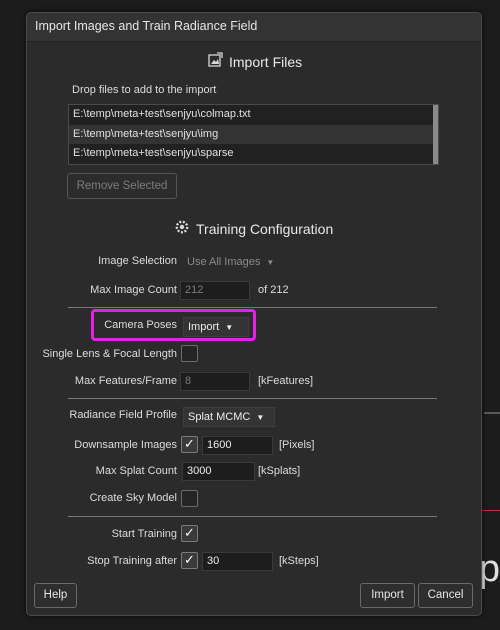 This screenshot has width=500, height=630. What do you see at coordinates (189, 498) in the screenshot?
I see `sky-model-checkbox` at bounding box center [189, 498].